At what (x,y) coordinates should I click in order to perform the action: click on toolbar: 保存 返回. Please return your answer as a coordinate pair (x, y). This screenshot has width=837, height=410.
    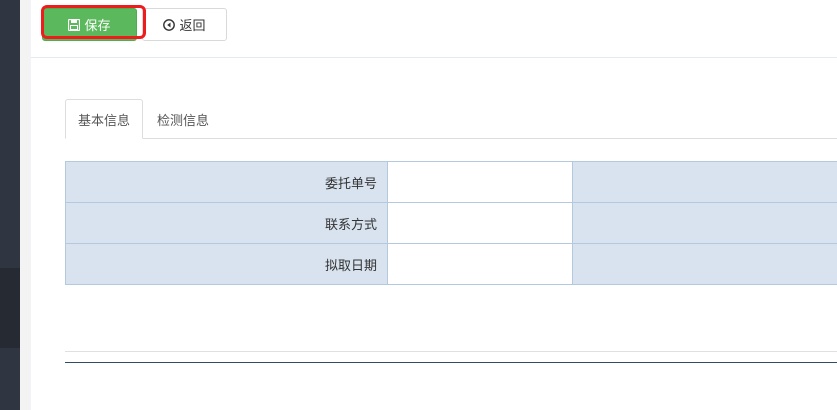
    Looking at the image, I should click on (434, 29).